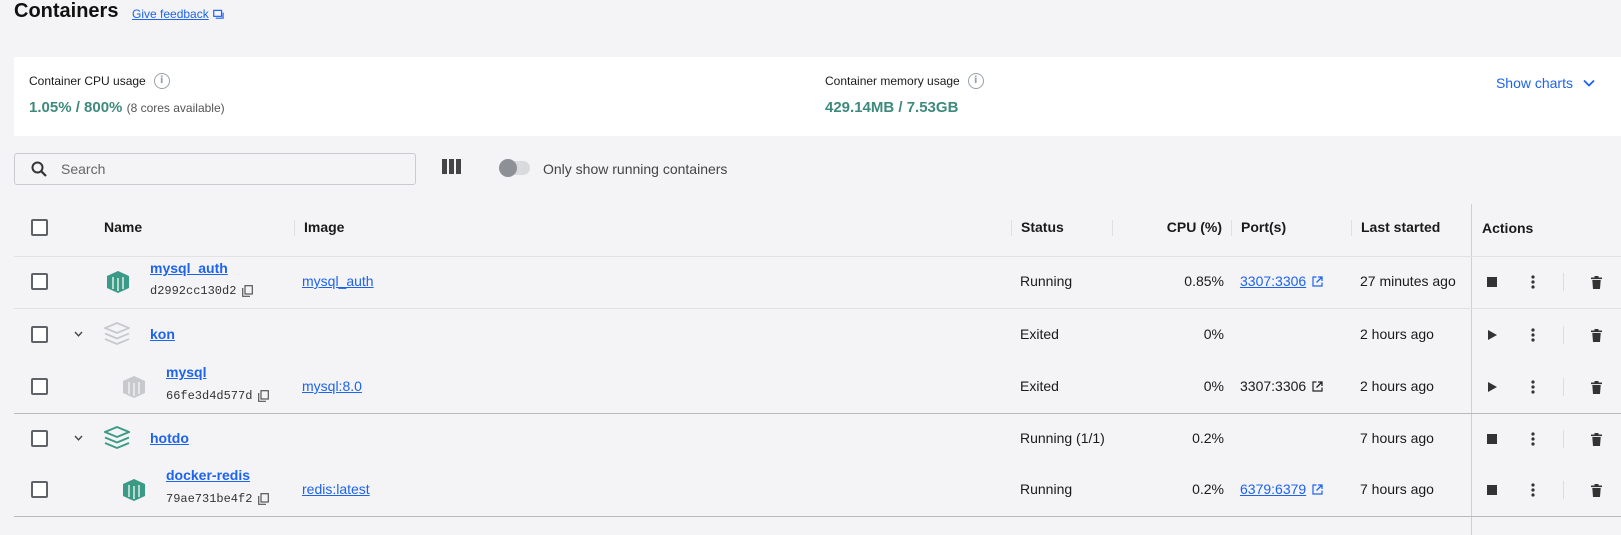 This screenshot has height=535, width=1621. Describe the element at coordinates (134, 387) in the screenshot. I see `container-stopped-icon` at that location.